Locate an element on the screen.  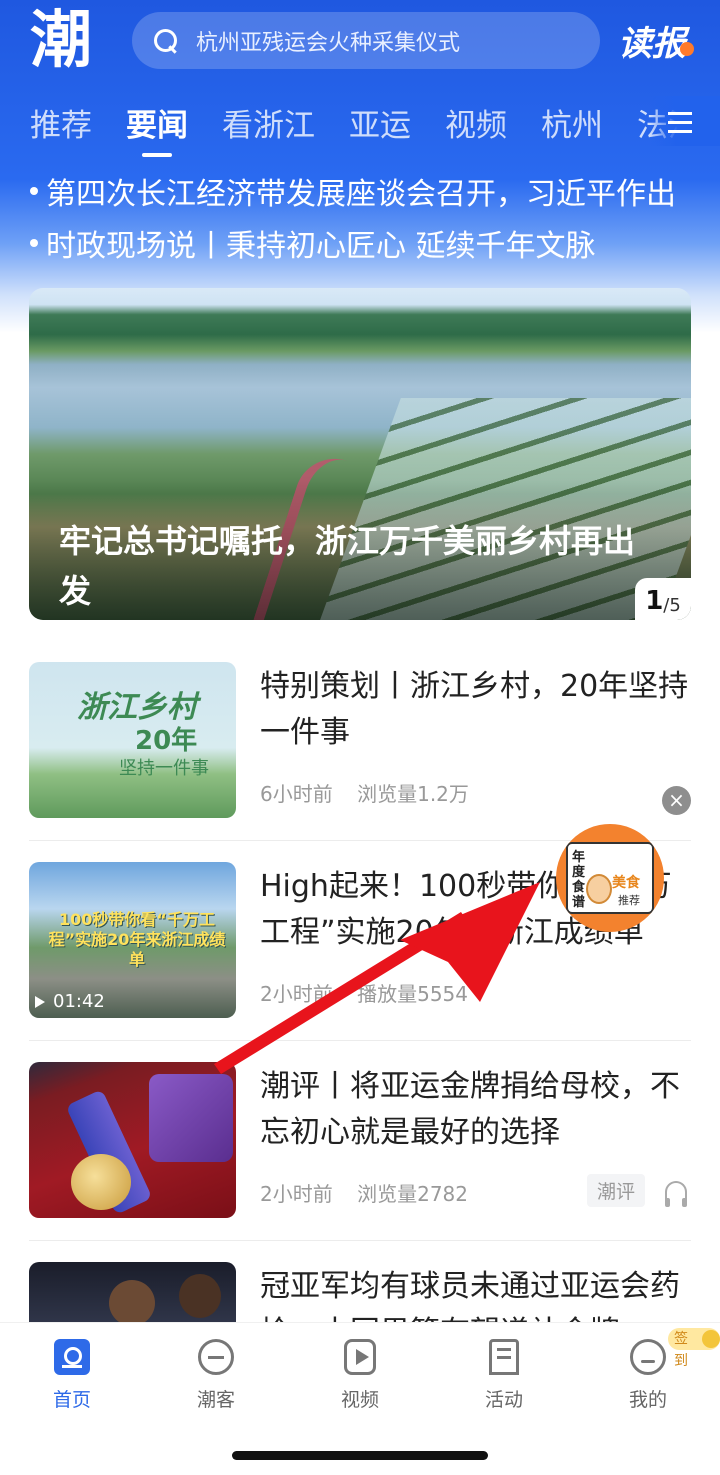
news-meta: 2小时前 浏览量2782 is located at coordinates (373, 1192).